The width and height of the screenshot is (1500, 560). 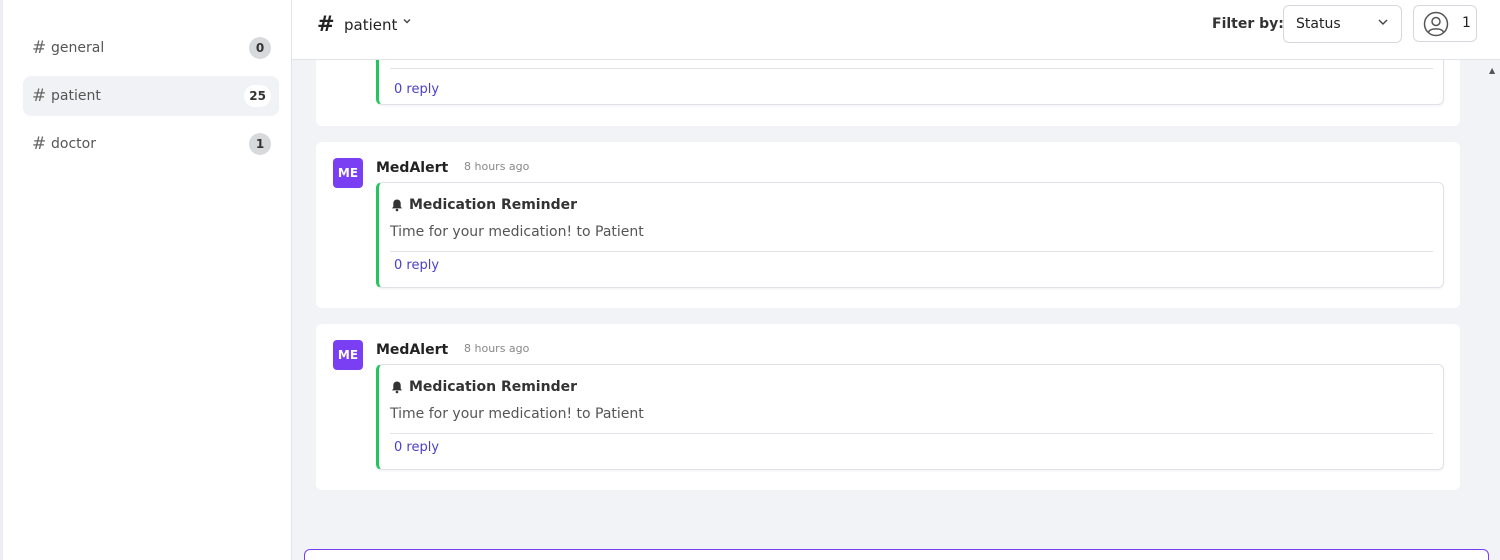 I want to click on channel-title: patient, so click(x=370, y=25).